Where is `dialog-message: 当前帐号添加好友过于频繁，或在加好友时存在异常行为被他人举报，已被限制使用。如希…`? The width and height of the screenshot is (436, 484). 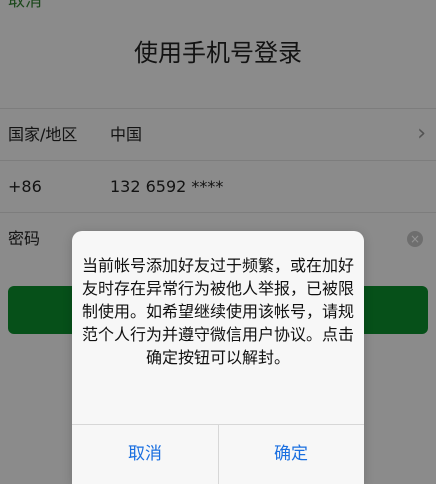 dialog-message: 当前帐号添加好友过于频繁，或在加好友时存在异常行为被他人举报，已被限制使用。如希… is located at coordinates (218, 311).